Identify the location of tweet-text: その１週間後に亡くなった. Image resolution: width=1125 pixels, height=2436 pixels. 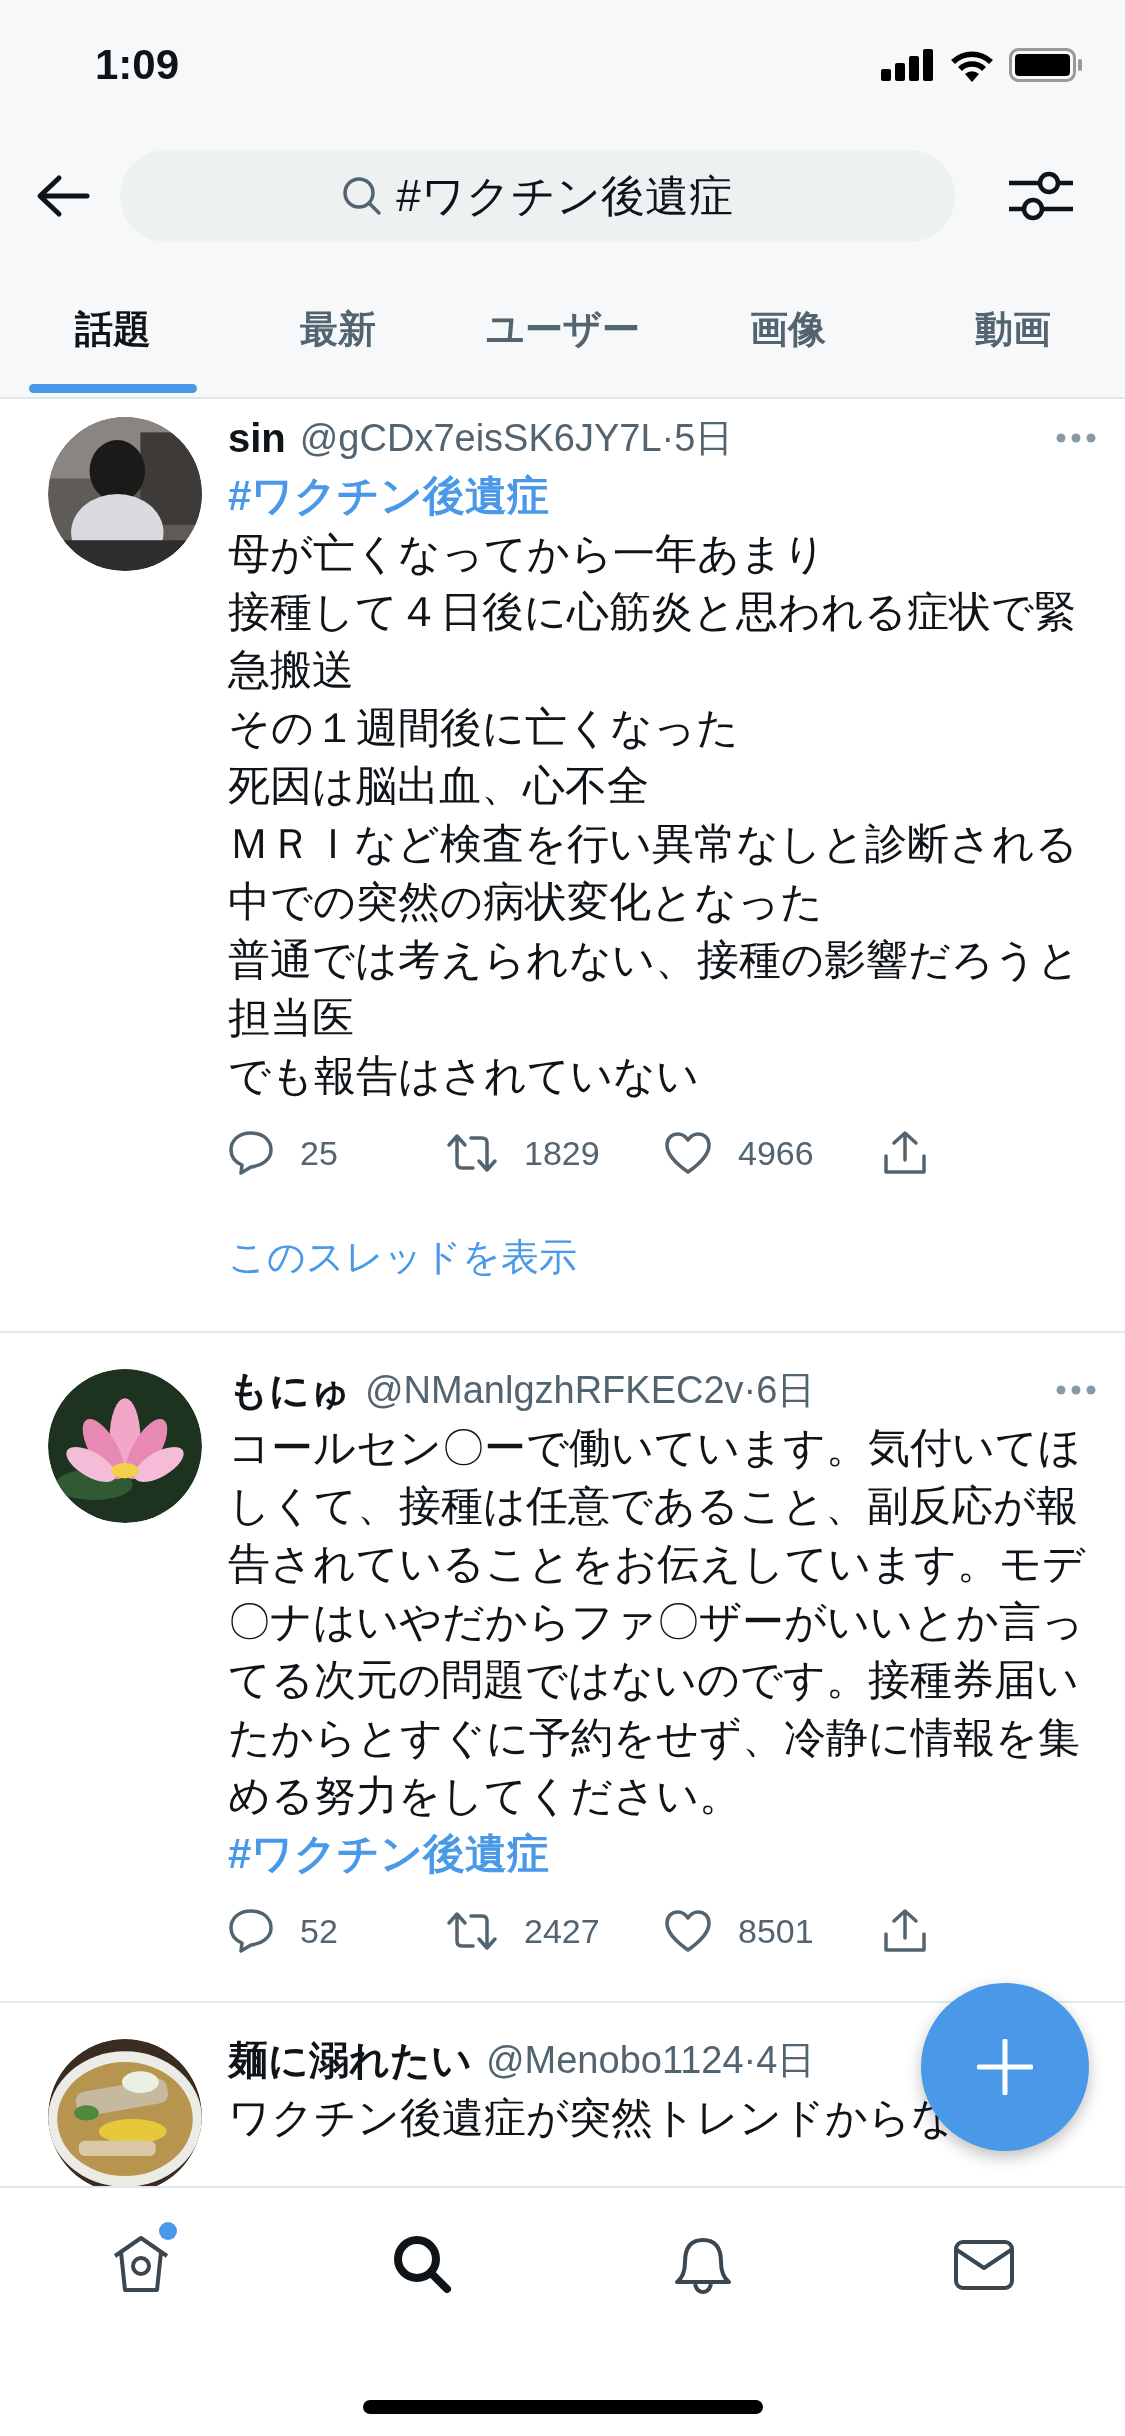
(484, 728).